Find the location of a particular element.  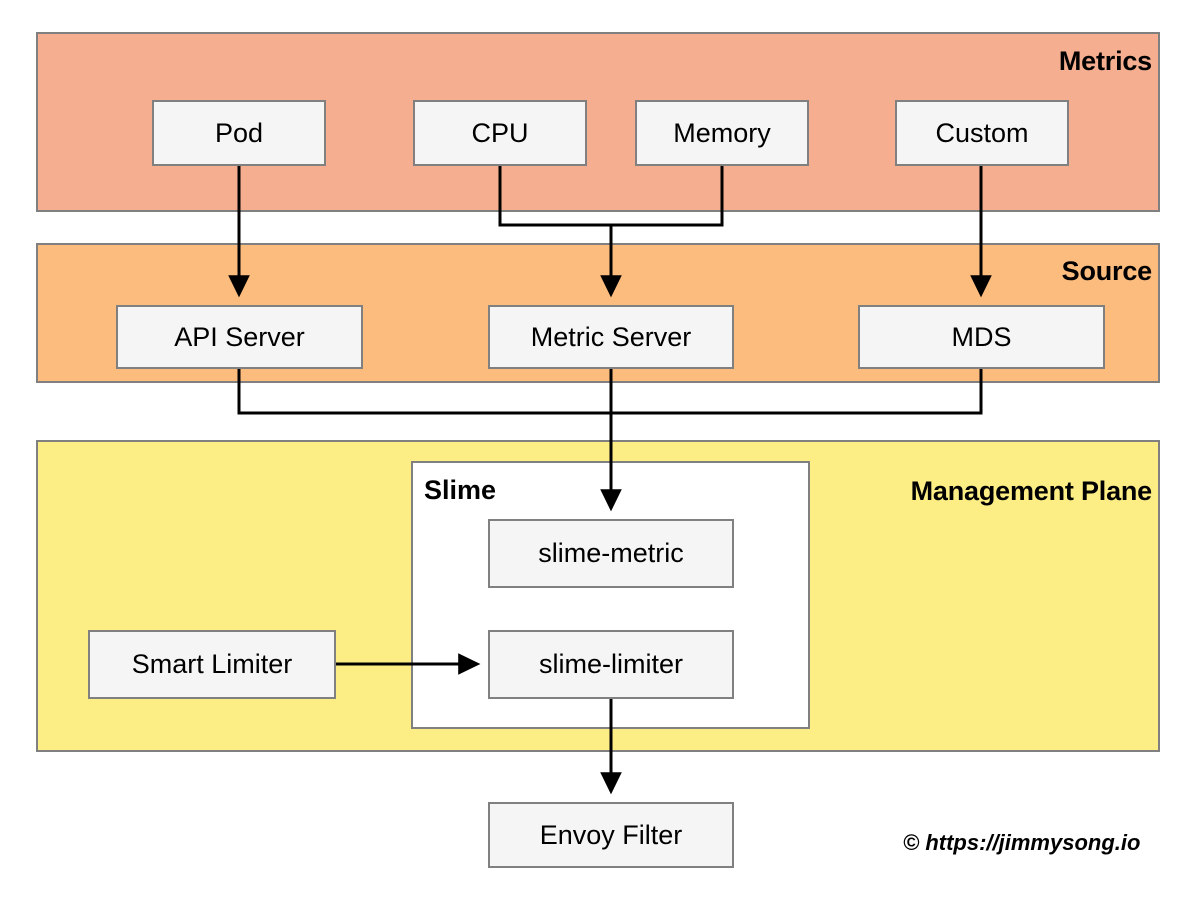

band-source-label: Source is located at coordinates (1107, 271).